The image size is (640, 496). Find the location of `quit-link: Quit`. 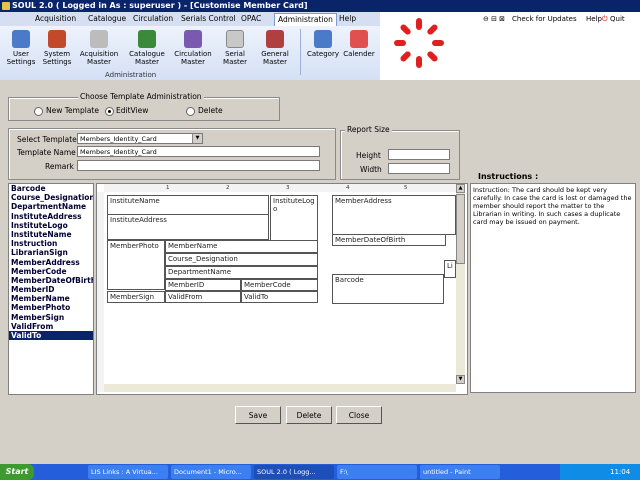

quit-link: Quit is located at coordinates (617, 19).